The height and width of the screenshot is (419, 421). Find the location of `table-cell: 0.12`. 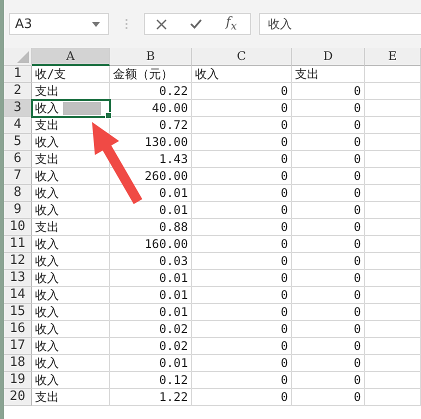

table-cell: 0.12 is located at coordinates (173, 380).